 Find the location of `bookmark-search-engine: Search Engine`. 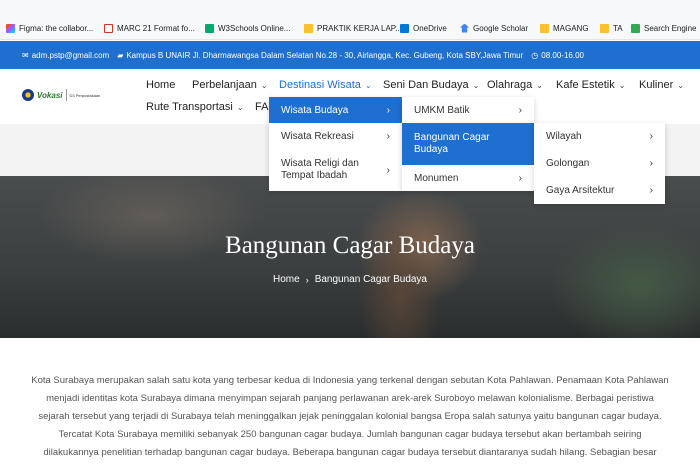

bookmark-search-engine: Search Engine is located at coordinates (663, 28).